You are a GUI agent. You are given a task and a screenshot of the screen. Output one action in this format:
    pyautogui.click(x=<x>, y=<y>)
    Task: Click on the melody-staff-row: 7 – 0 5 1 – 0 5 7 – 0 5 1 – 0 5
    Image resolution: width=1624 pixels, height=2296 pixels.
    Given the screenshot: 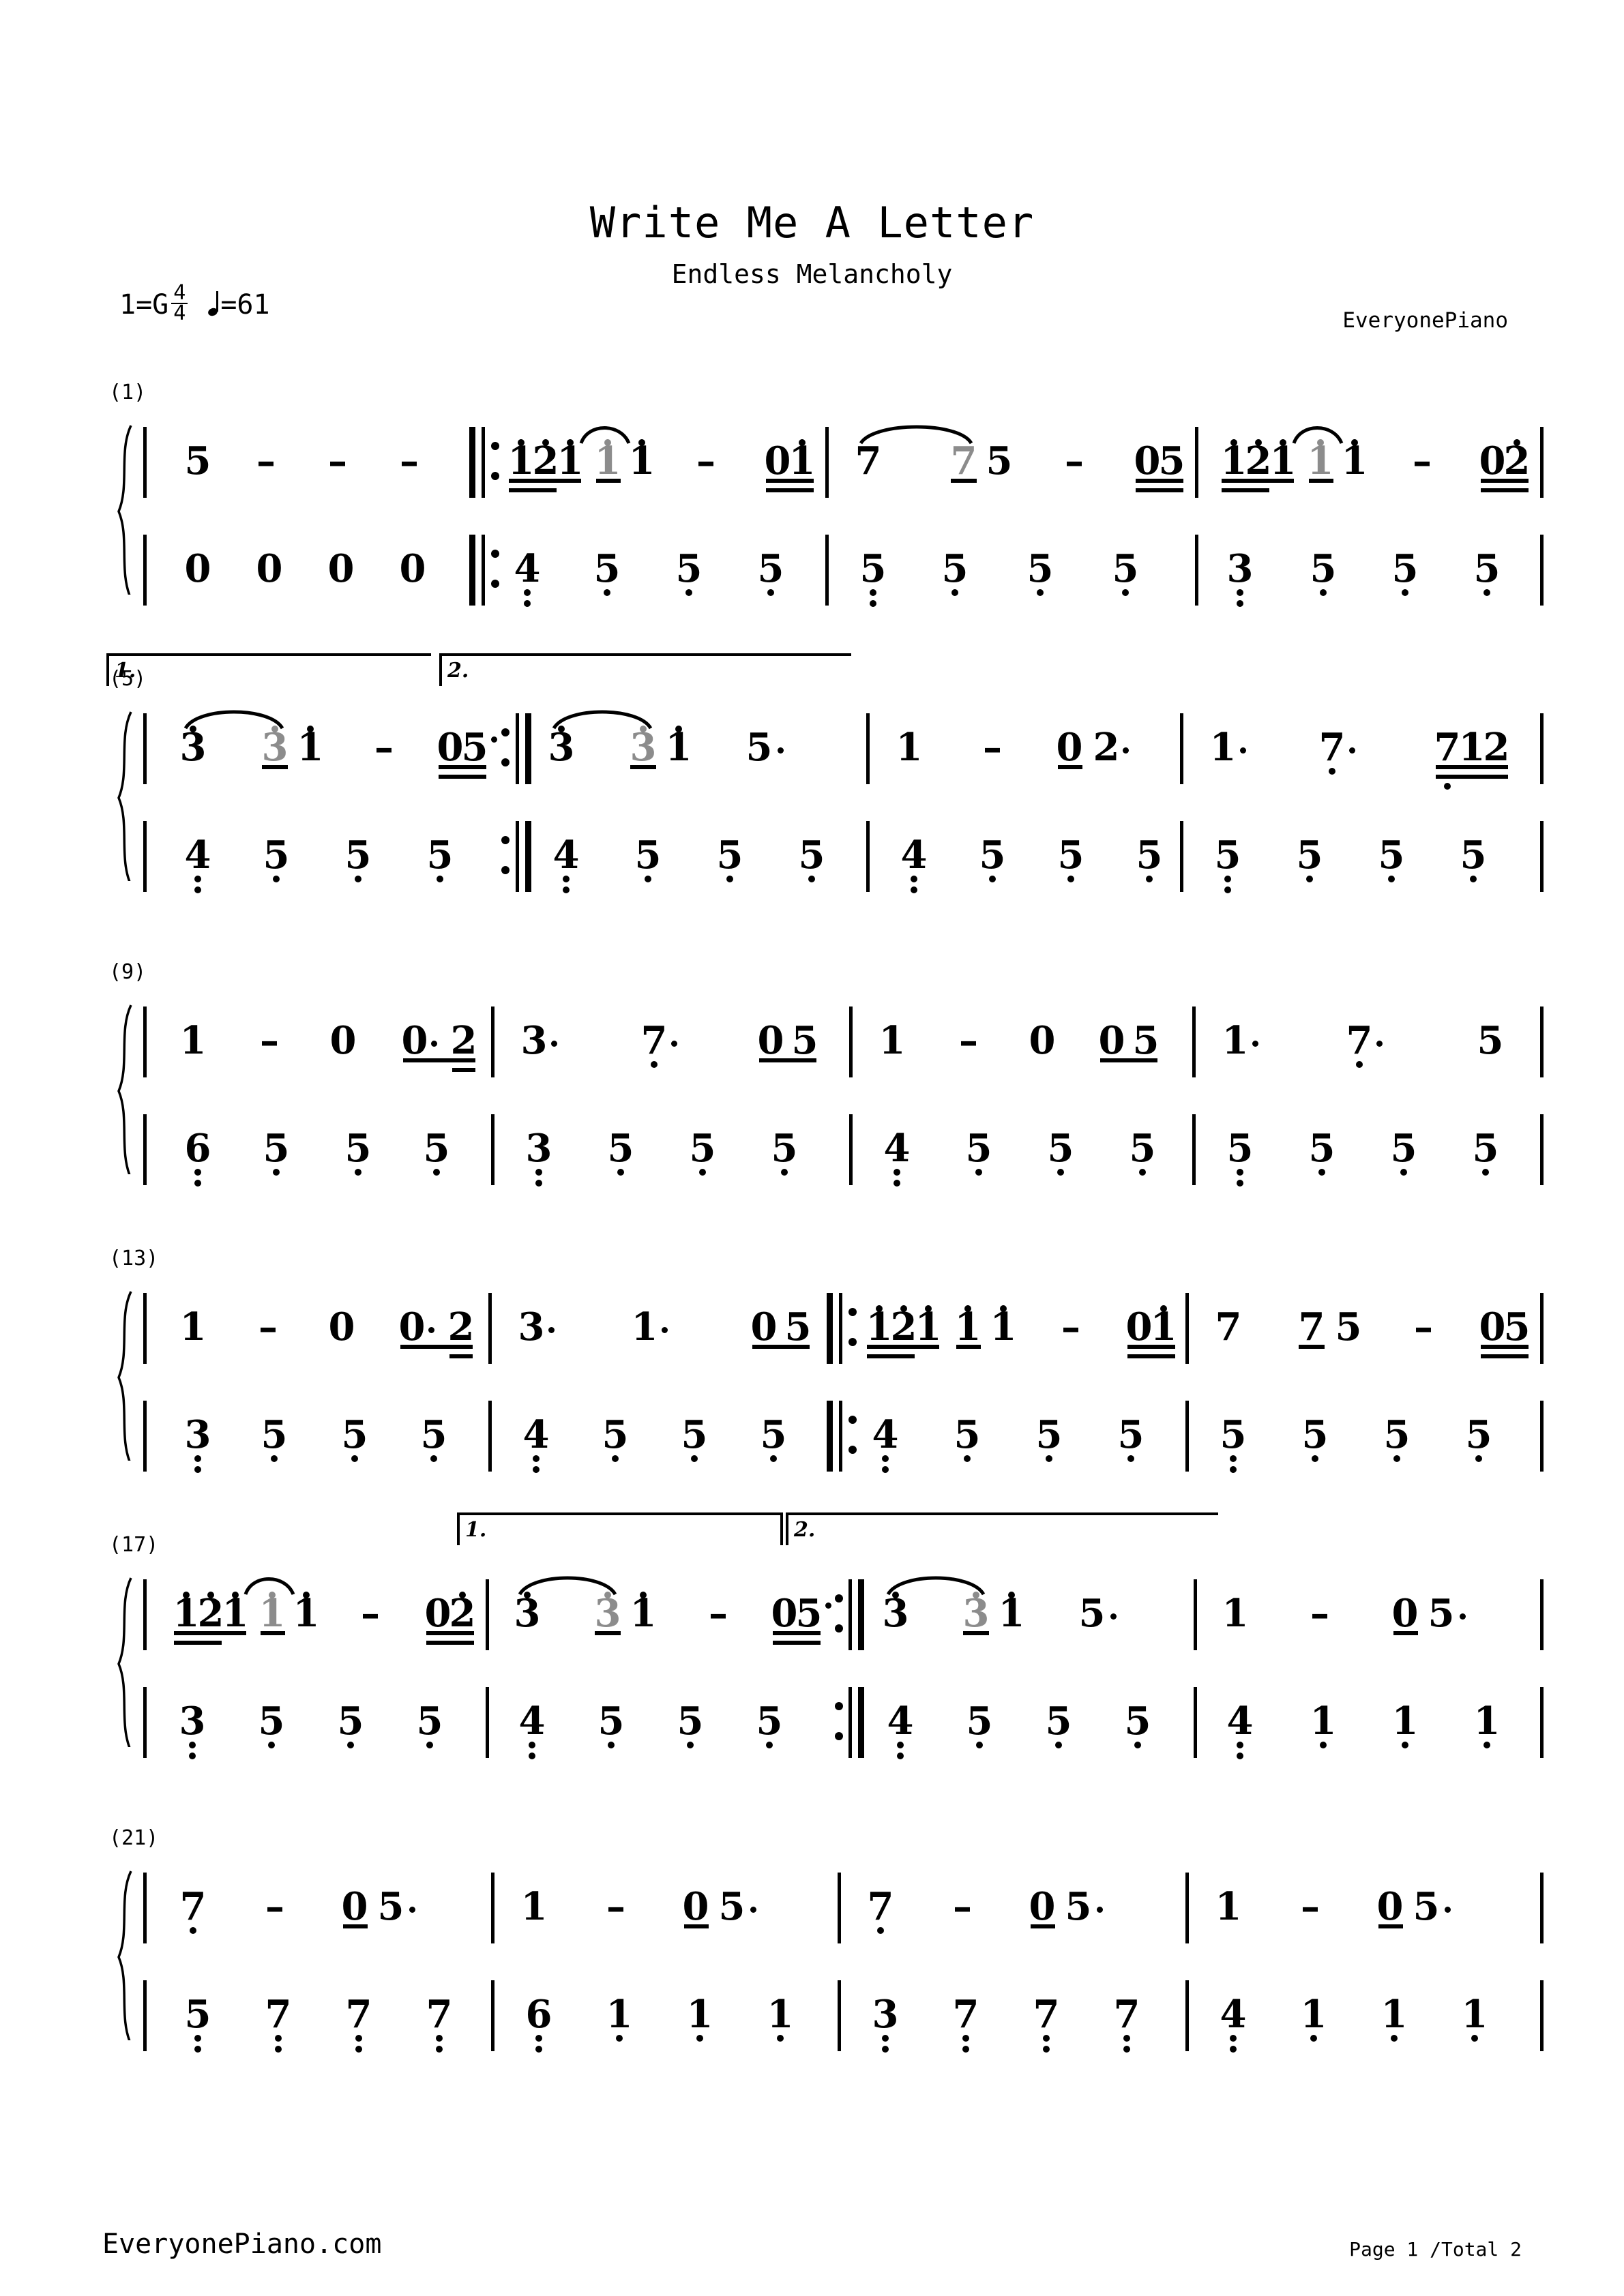 What is the action you would take?
    pyautogui.click(x=843, y=1909)
    